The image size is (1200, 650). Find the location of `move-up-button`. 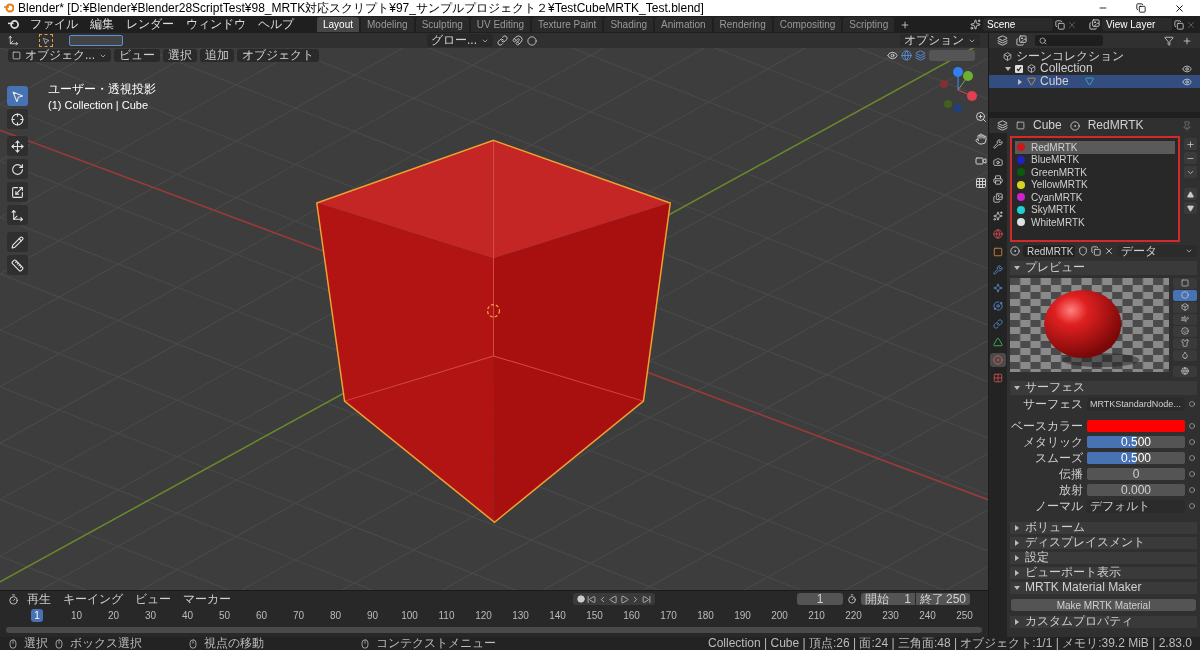

move-up-button is located at coordinates (1190, 194).